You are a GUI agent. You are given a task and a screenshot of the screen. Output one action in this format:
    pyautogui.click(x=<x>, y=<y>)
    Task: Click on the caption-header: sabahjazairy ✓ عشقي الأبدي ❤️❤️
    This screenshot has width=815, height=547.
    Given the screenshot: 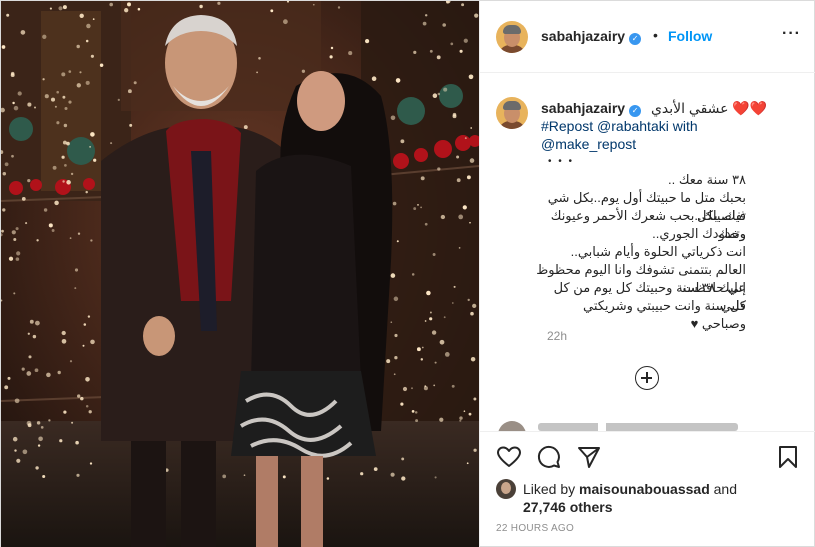 What is the action you would take?
    pyautogui.click(x=671, y=108)
    